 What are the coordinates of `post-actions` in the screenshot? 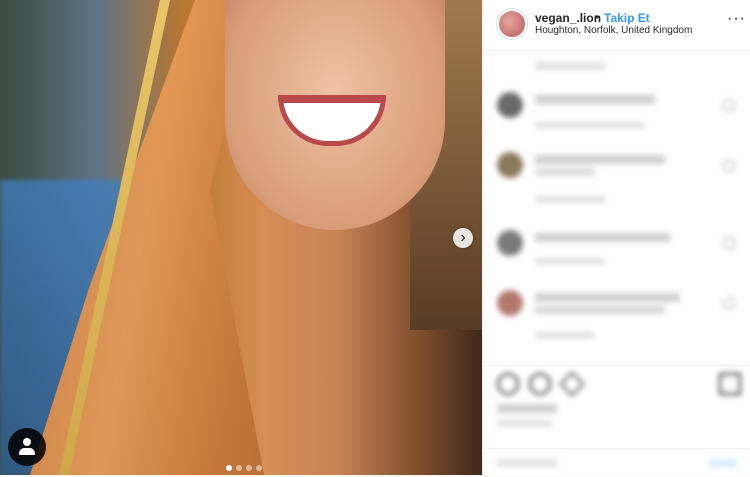 It's located at (616, 420).